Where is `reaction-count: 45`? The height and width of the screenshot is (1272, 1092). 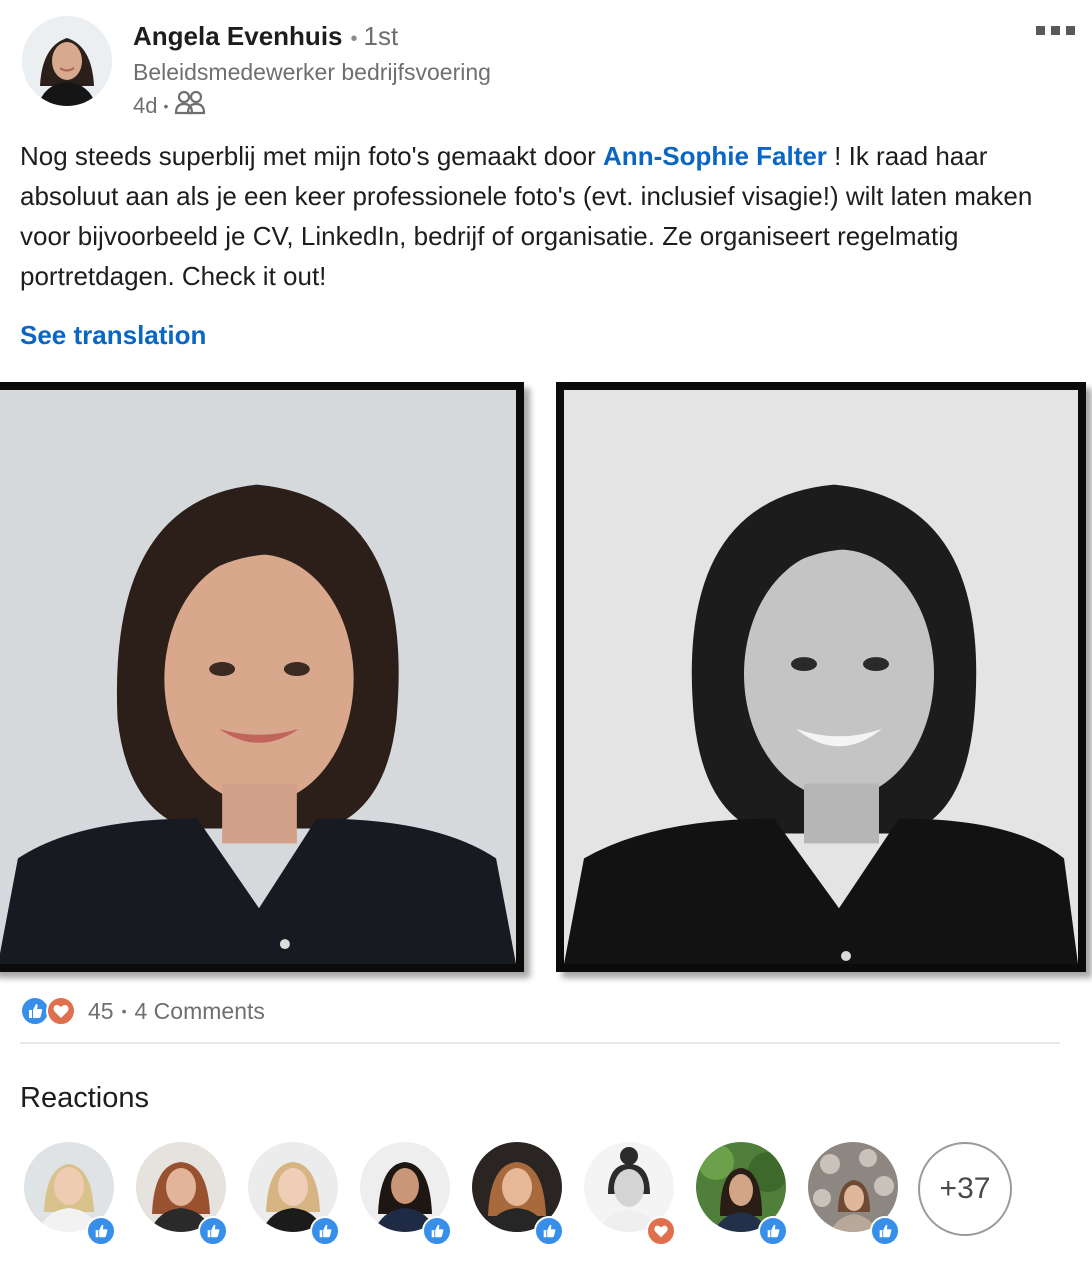
reaction-count: 45 is located at coordinates (101, 1011).